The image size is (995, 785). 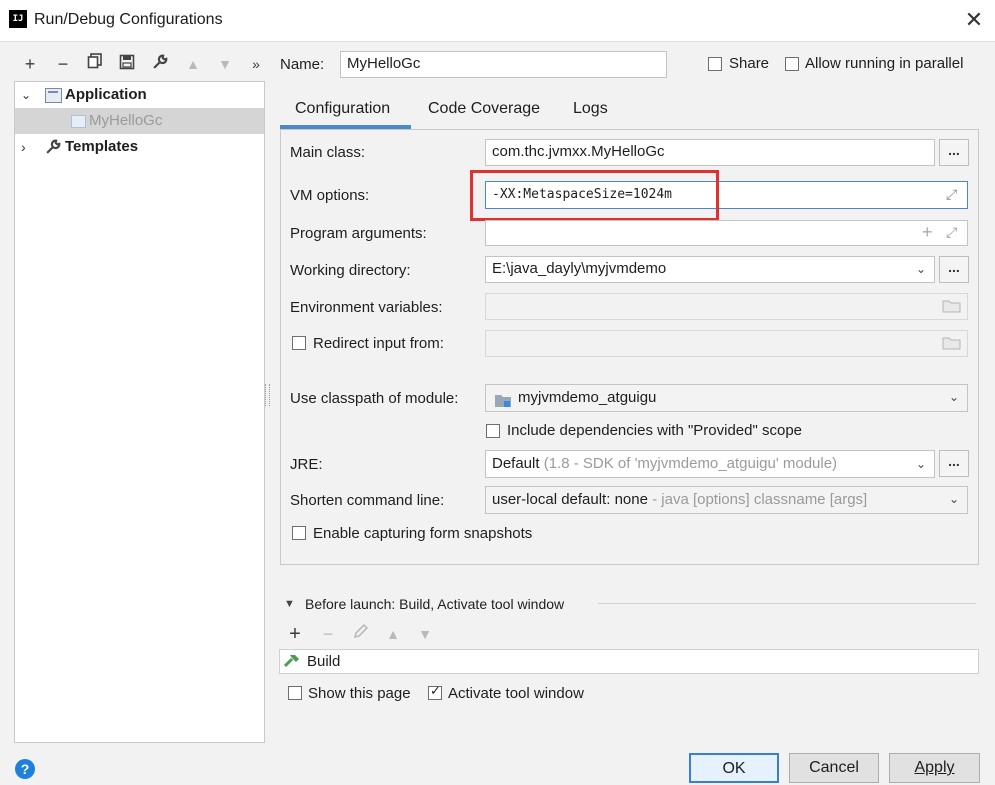 I want to click on splitter-handle, so click(x=267, y=395).